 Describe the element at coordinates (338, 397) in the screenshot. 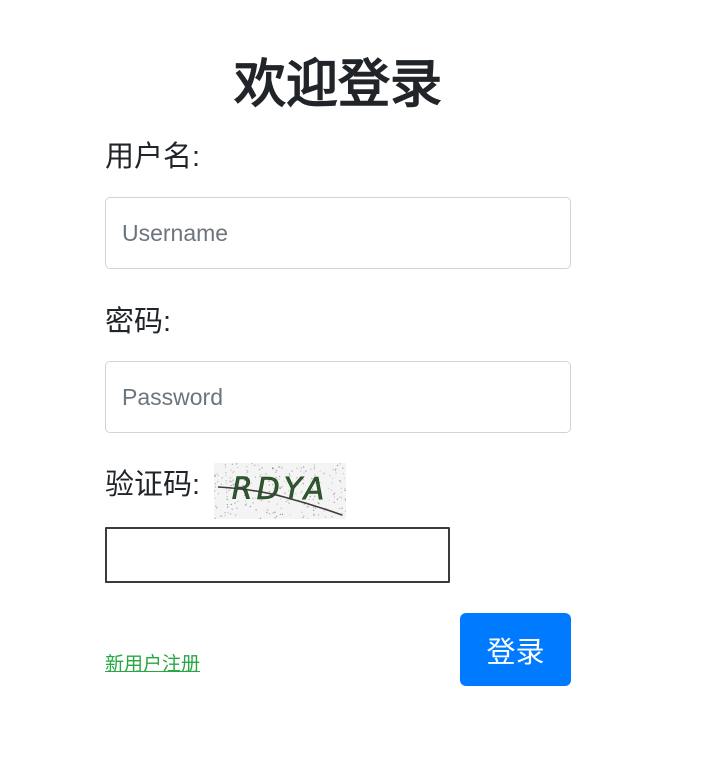

I see `password-input` at that location.